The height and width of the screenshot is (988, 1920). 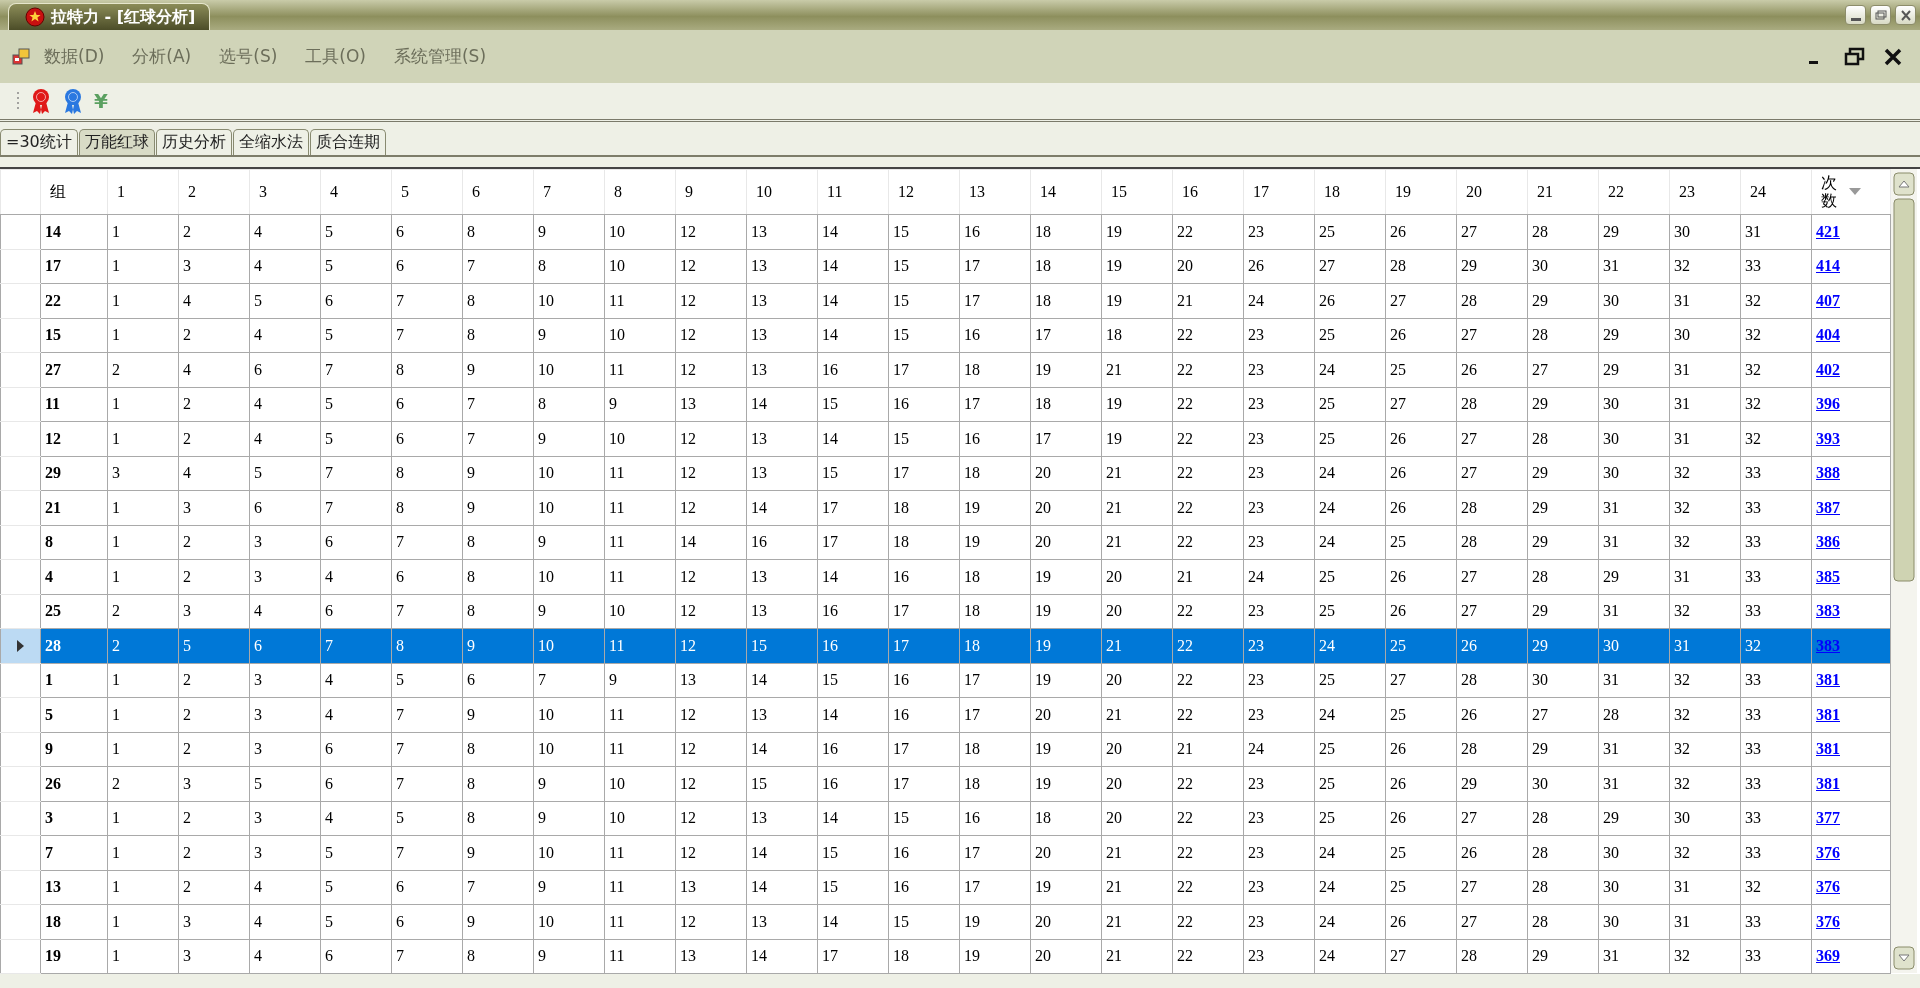 What do you see at coordinates (405, 191) in the screenshot?
I see `column-header: 5` at bounding box center [405, 191].